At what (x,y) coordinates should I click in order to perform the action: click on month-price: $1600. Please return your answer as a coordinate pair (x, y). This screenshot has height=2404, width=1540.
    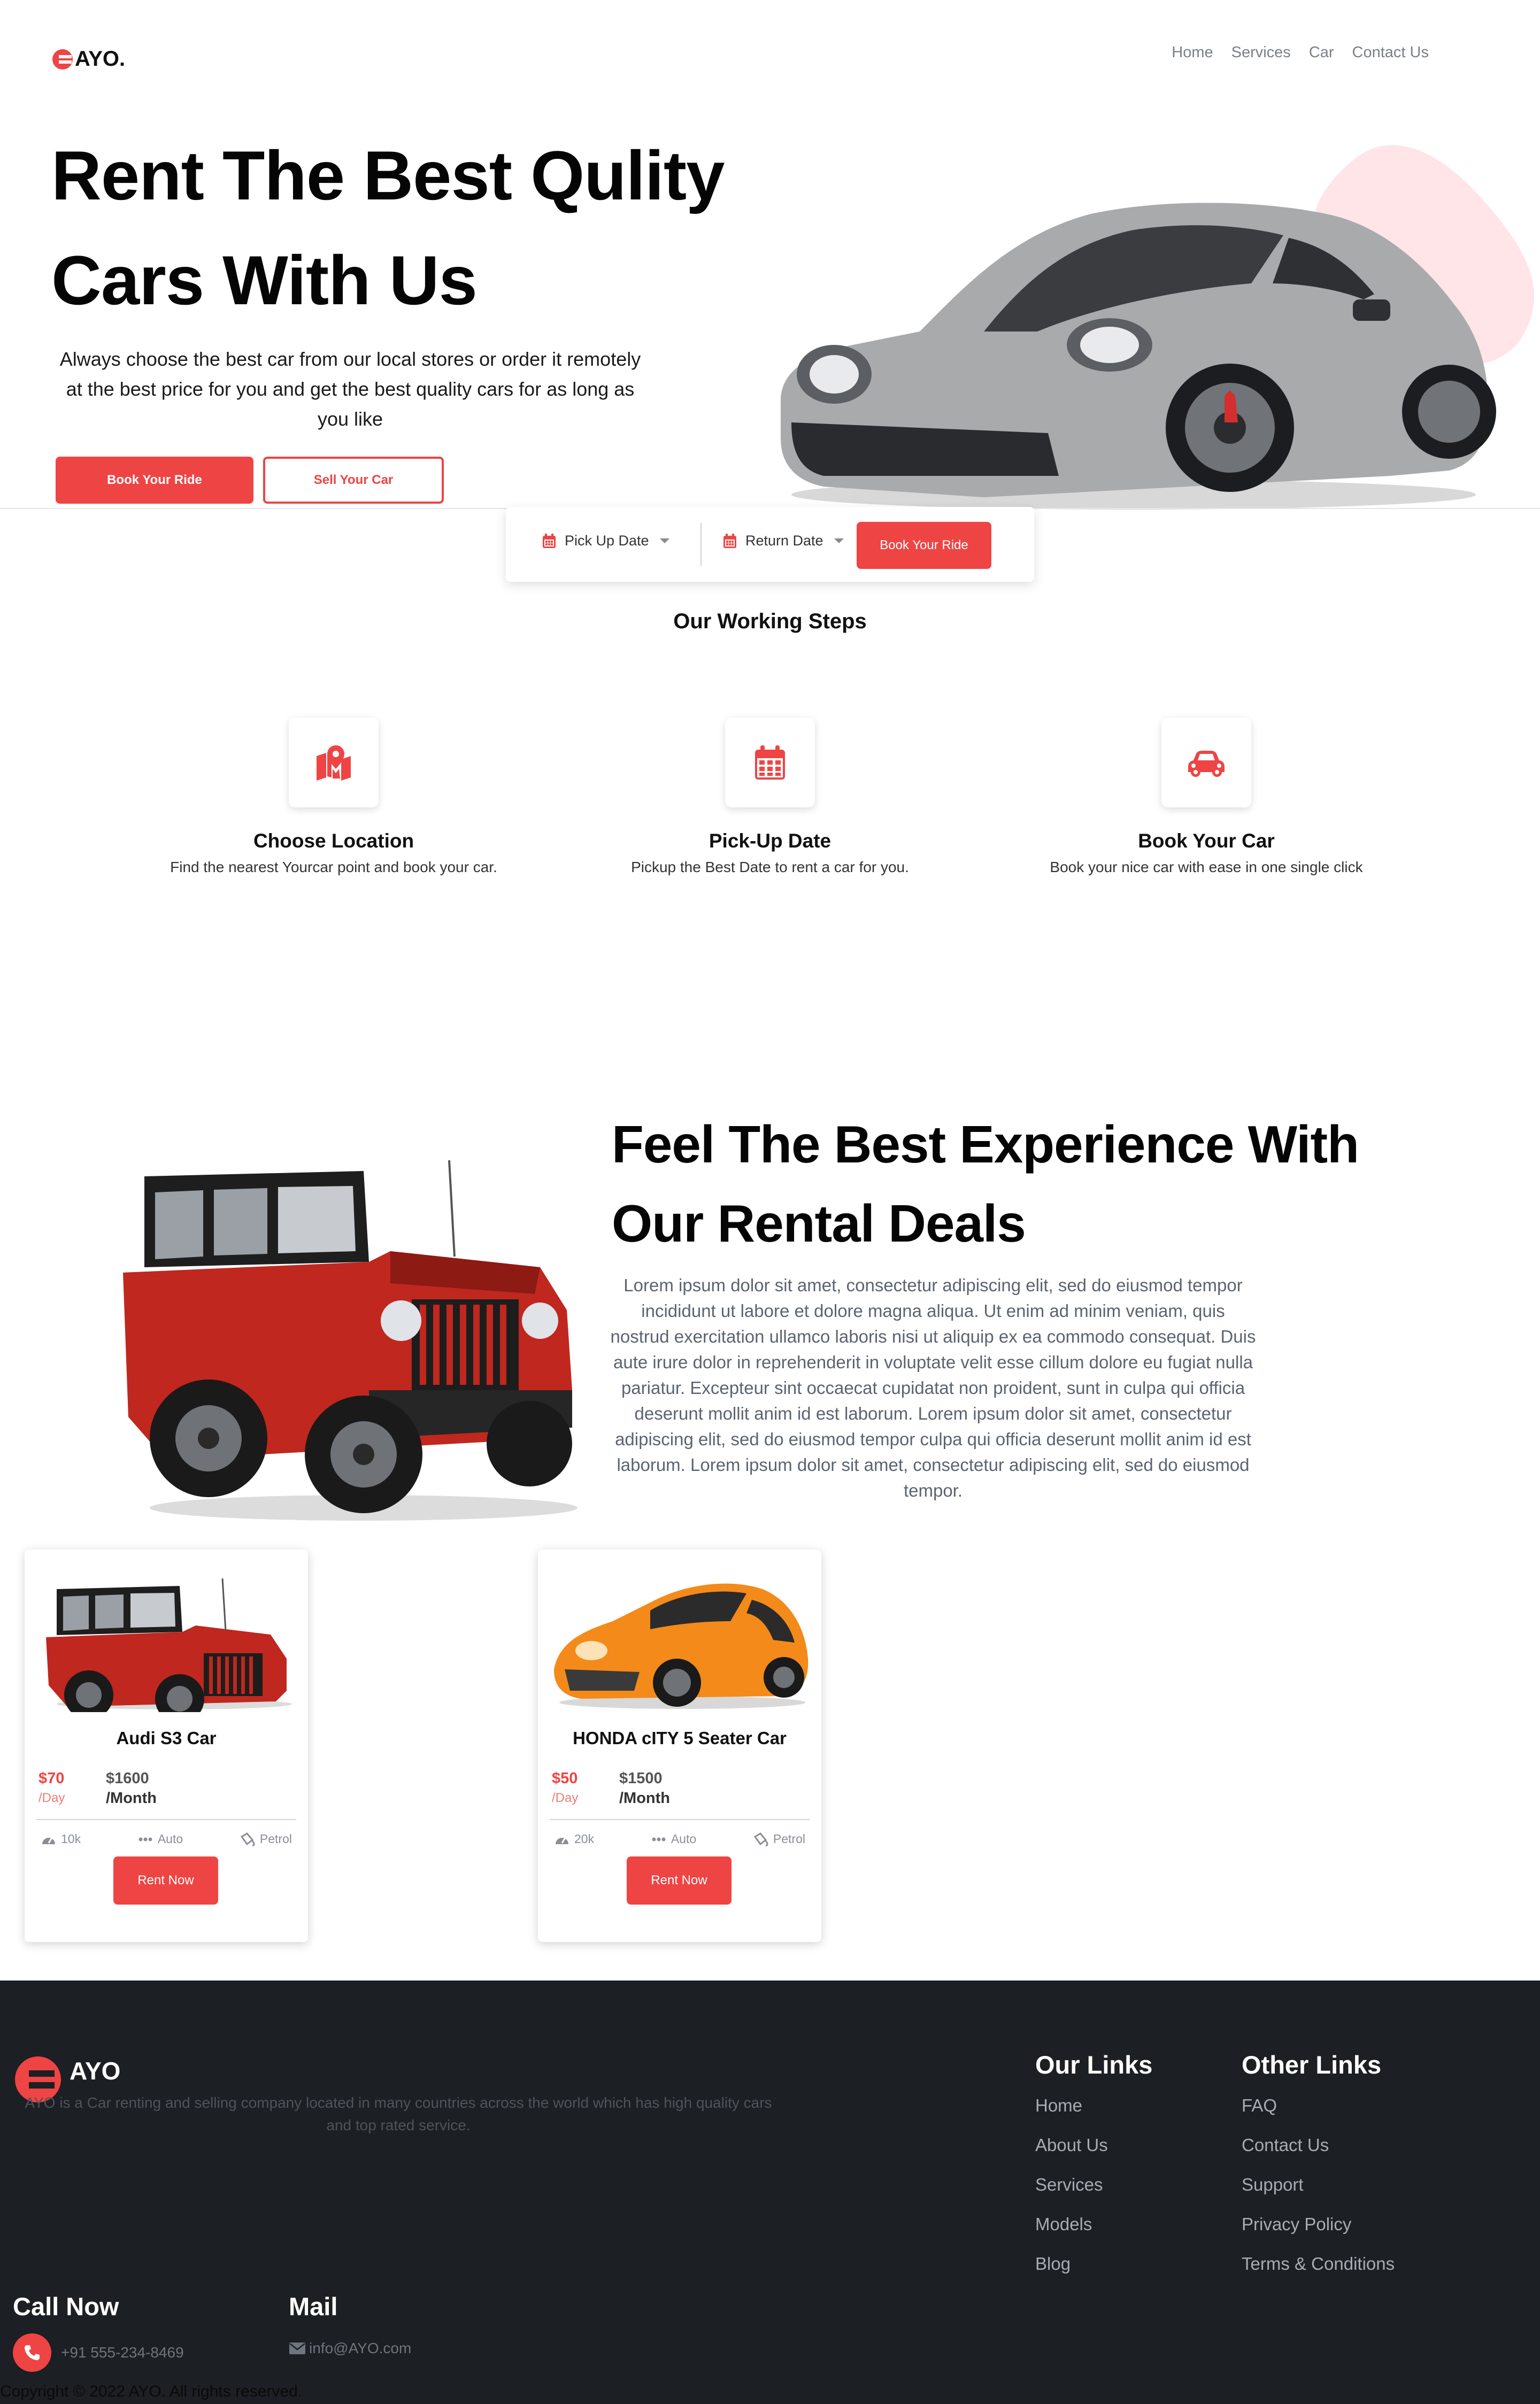
    Looking at the image, I should click on (127, 1778).